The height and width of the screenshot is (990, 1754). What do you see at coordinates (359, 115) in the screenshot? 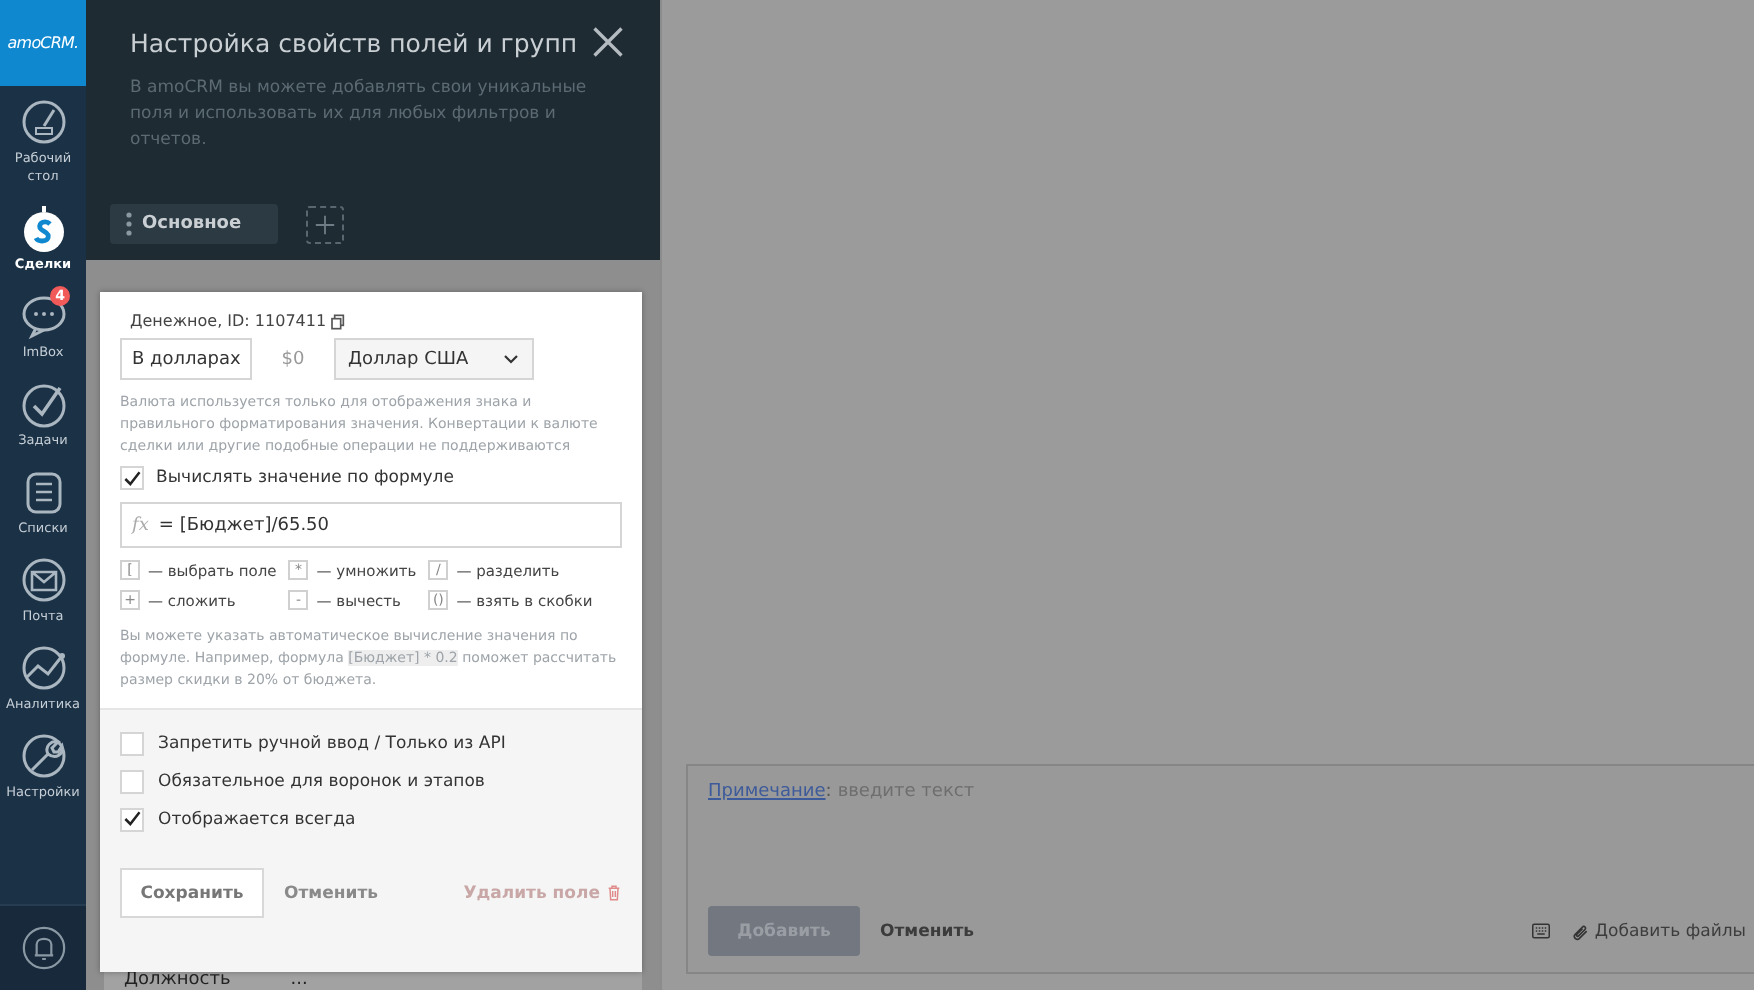
I see `panel-description: В amoCRM вы можете добавлять свои уникальные поля и использовать их для любых фильтров и отчетов.` at bounding box center [359, 115].